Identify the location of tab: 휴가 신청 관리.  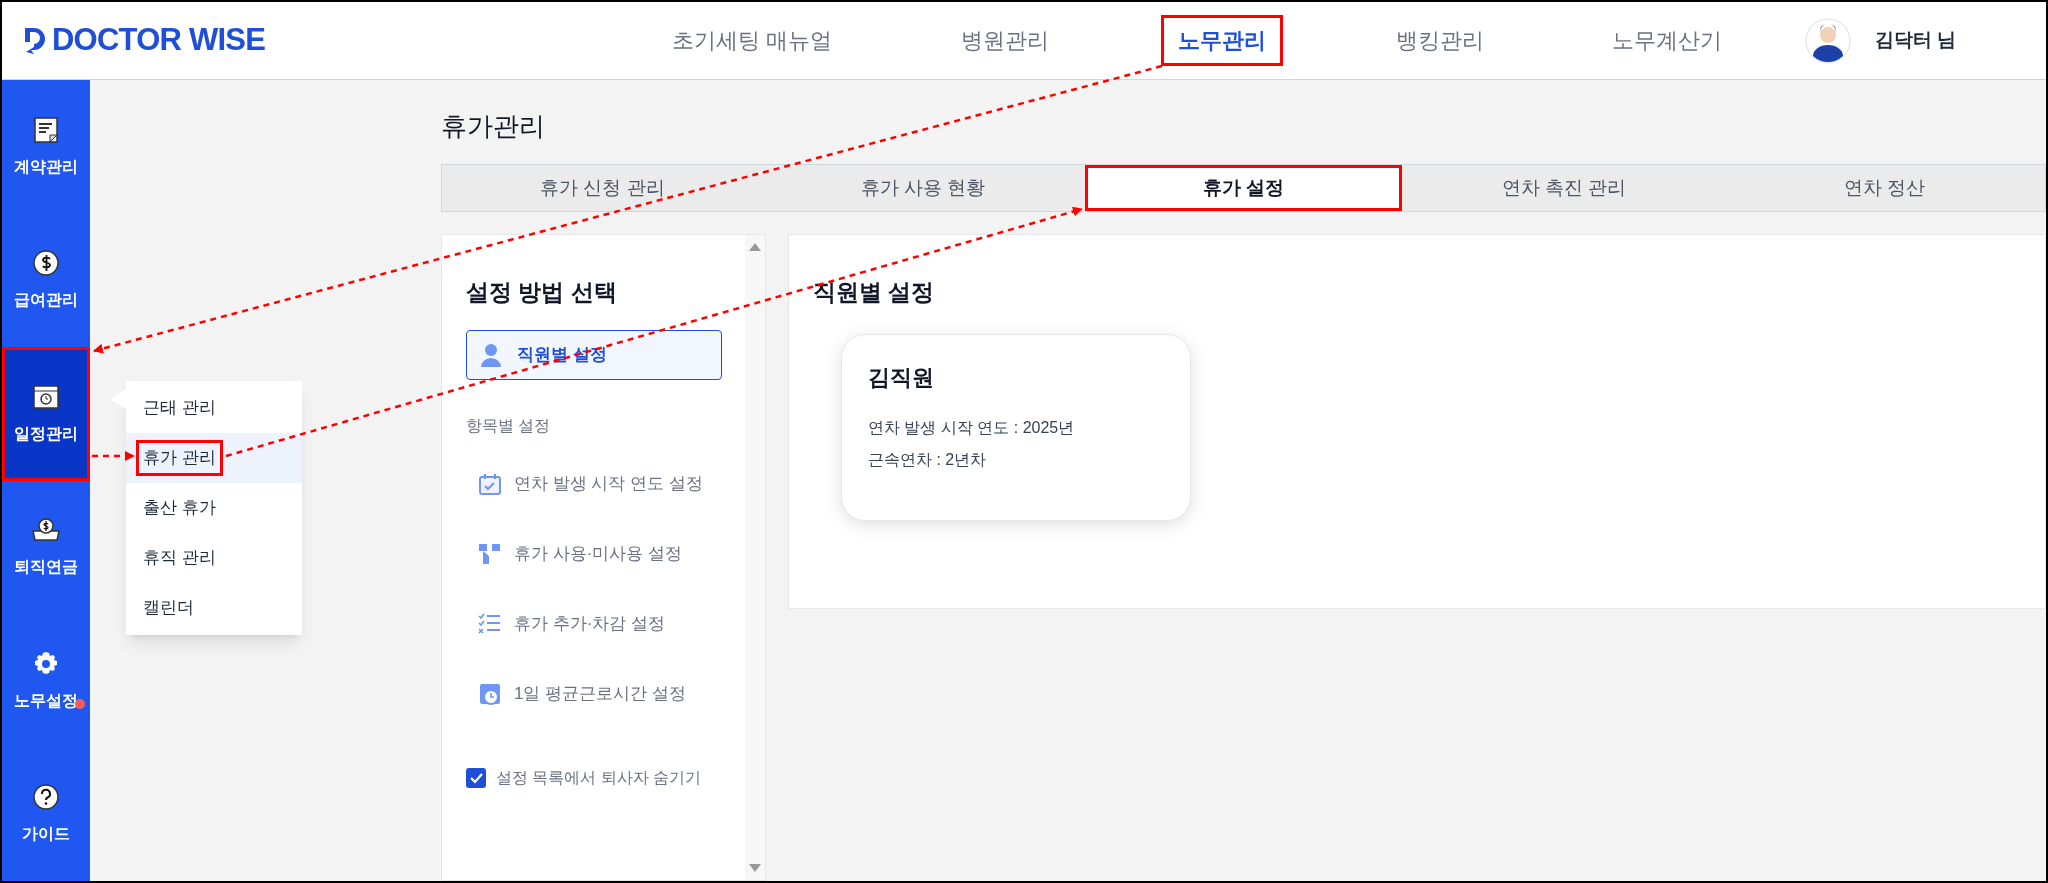
(602, 188).